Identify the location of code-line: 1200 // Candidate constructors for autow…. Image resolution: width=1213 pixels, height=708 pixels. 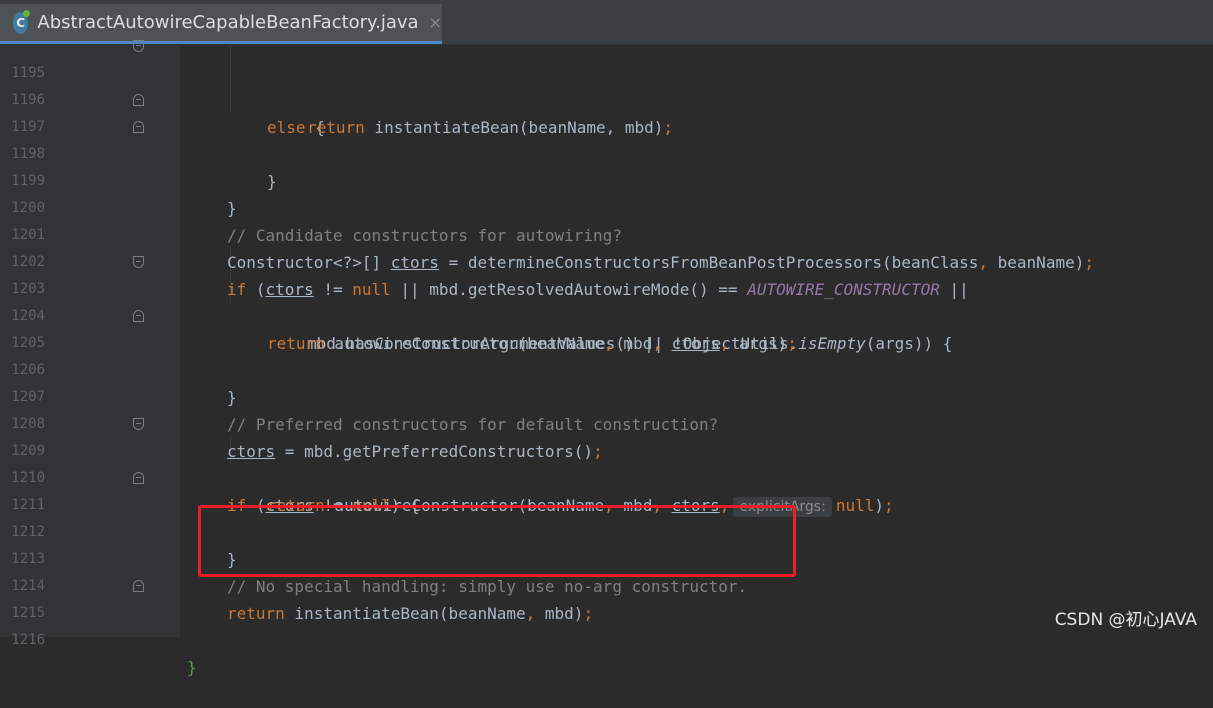
(606, 206).